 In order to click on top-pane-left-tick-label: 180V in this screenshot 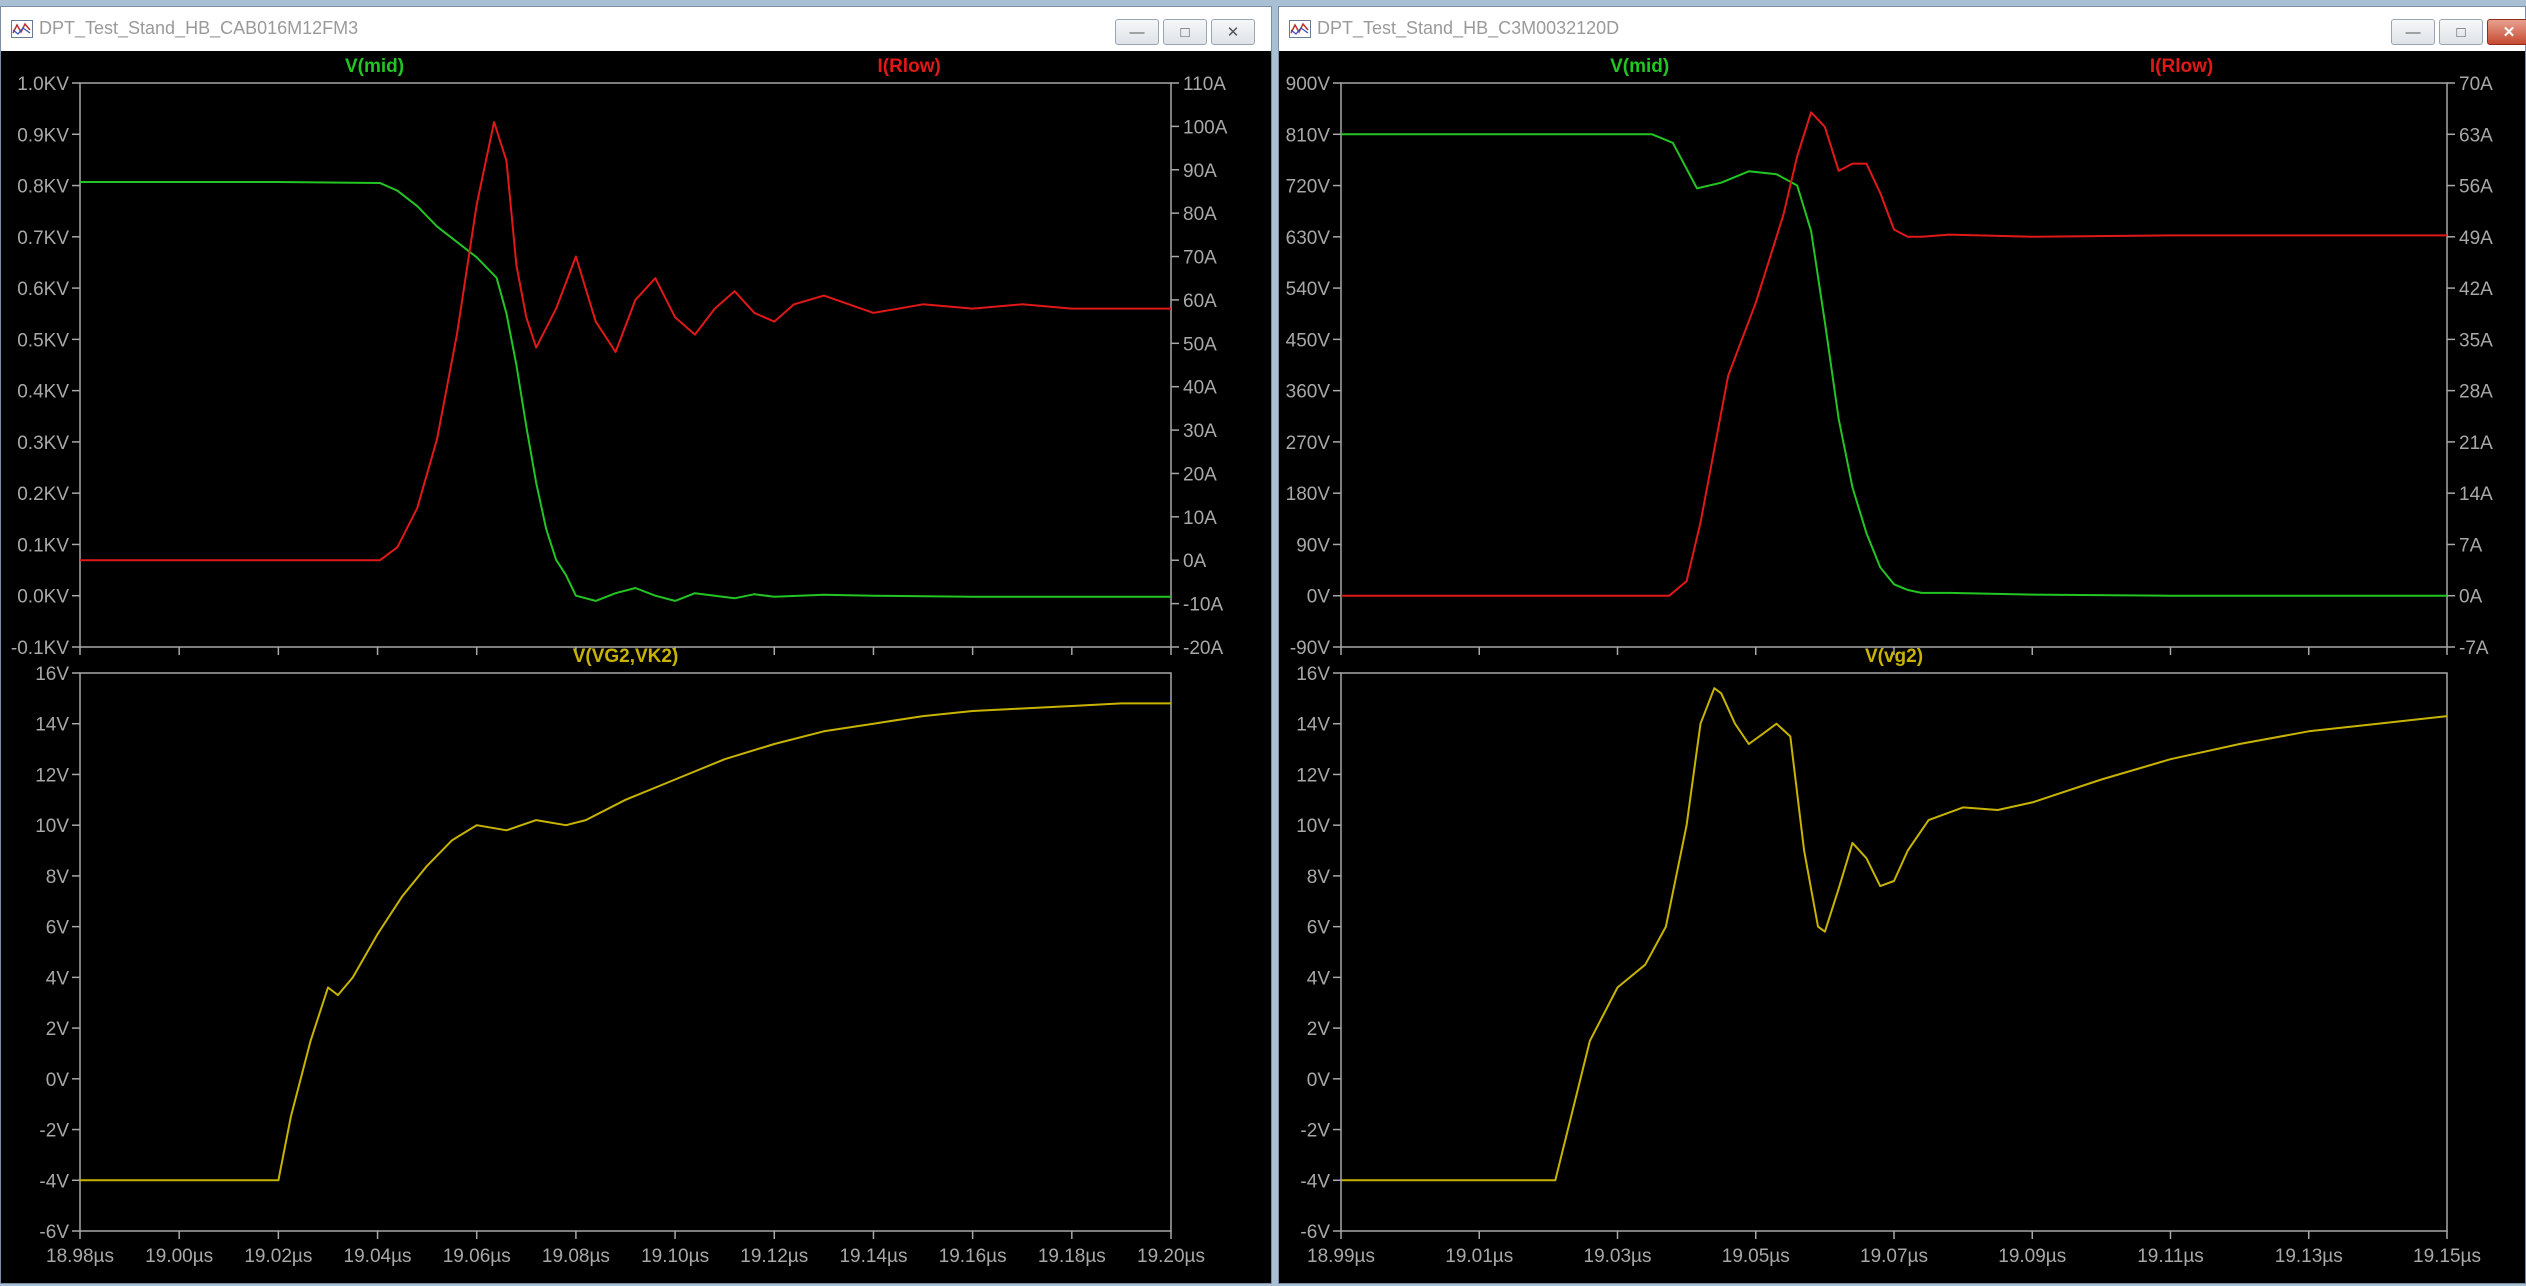, I will do `click(1308, 494)`.